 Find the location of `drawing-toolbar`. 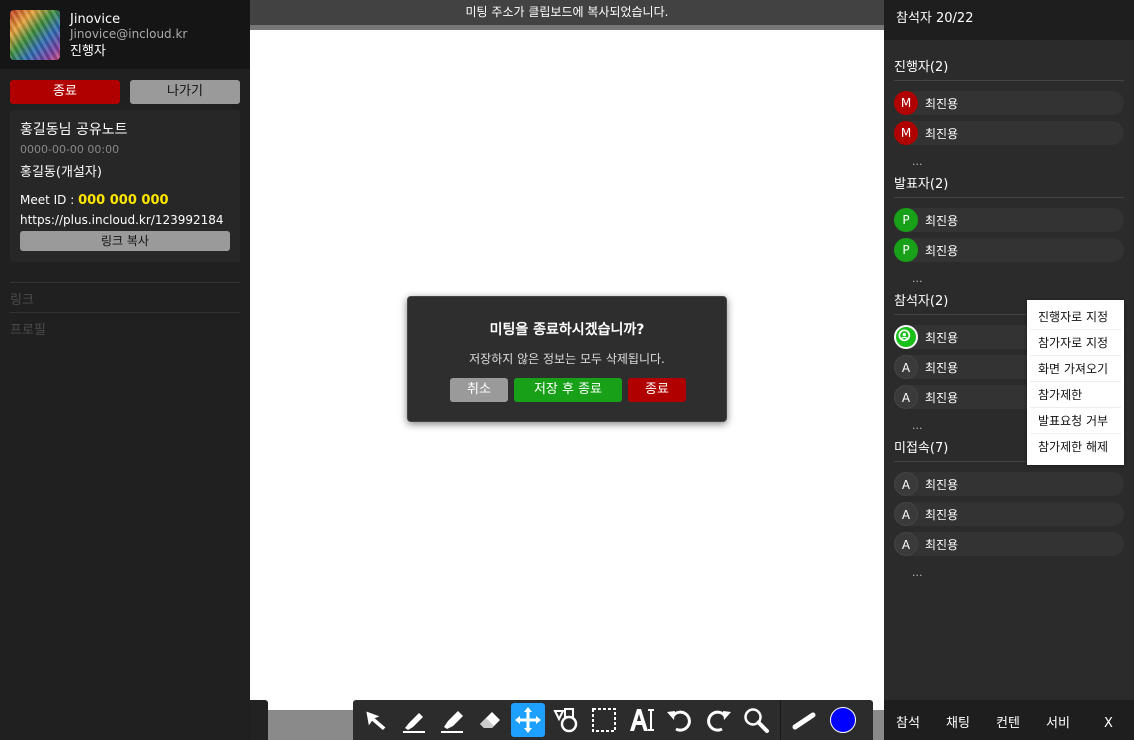

drawing-toolbar is located at coordinates (613, 720).